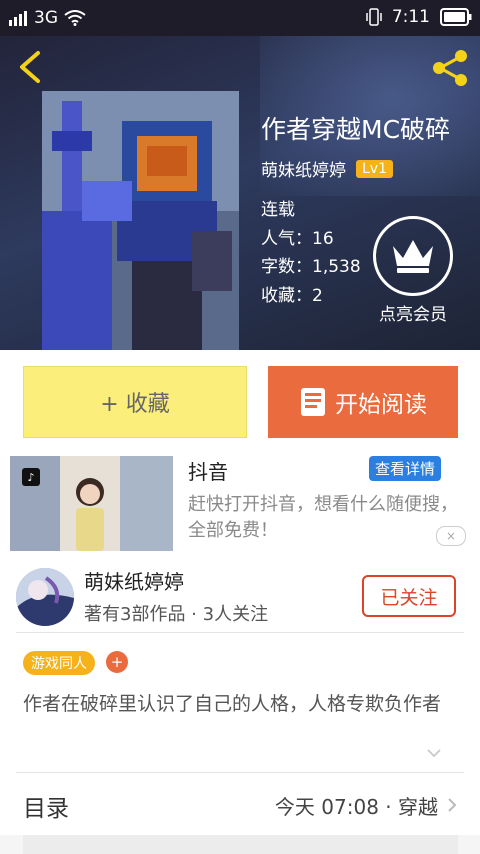 This screenshot has width=480, height=854. What do you see at coordinates (208, 472) in the screenshot?
I see `ad-name: 抖音` at bounding box center [208, 472].